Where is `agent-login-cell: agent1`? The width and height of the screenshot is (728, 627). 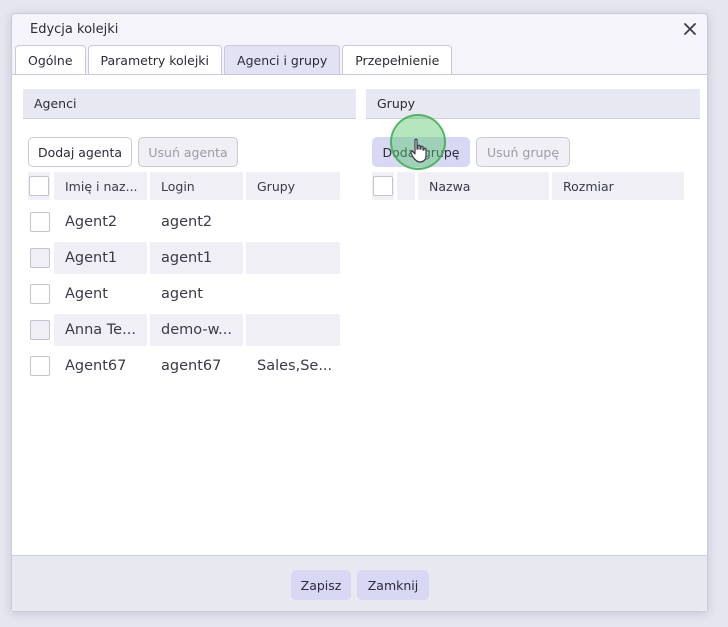 agent-login-cell: agent1 is located at coordinates (196, 258).